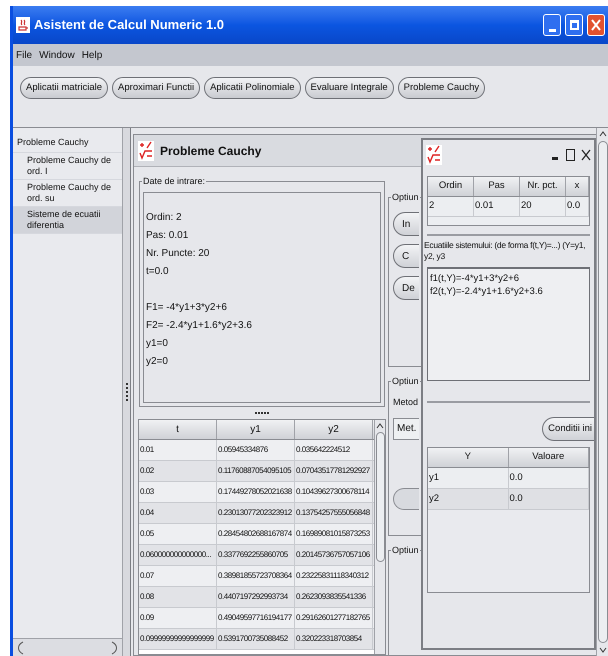 This screenshot has height=656, width=608. Describe the element at coordinates (178, 513) in the screenshot. I see `table-cell: 0.04` at that location.